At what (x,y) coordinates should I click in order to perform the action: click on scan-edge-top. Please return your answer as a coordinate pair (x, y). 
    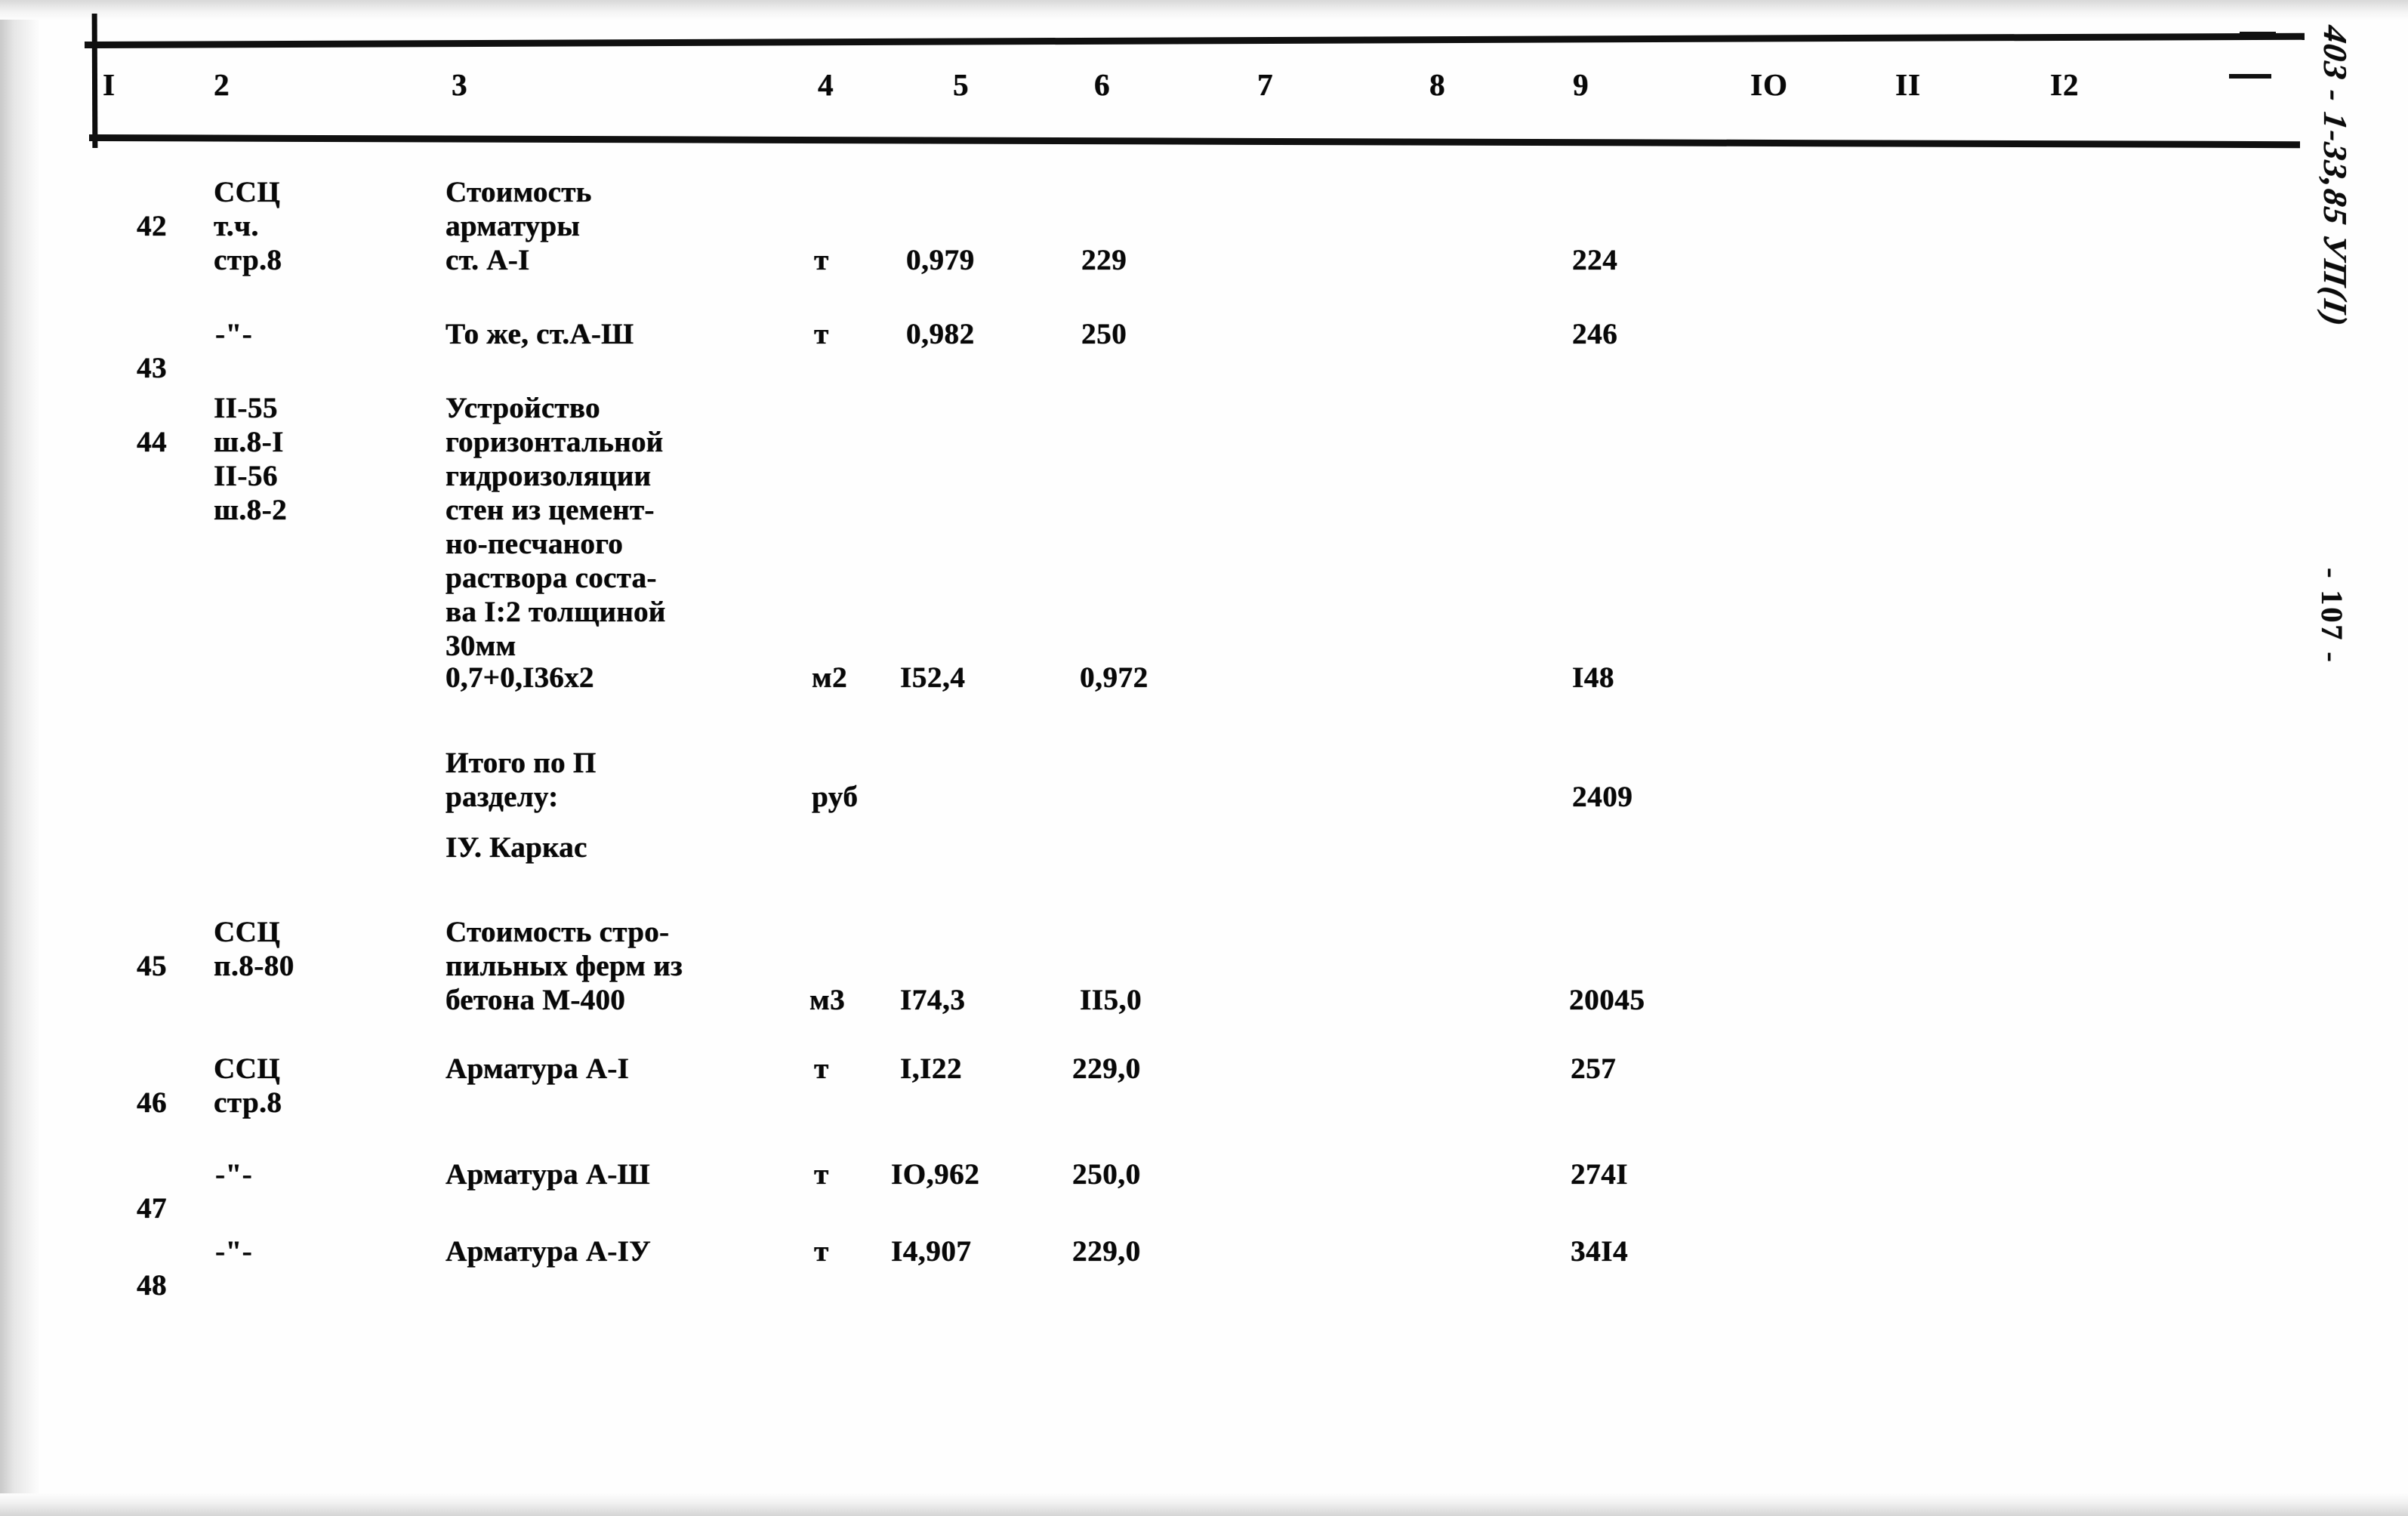
    Looking at the image, I should click on (1204, 10).